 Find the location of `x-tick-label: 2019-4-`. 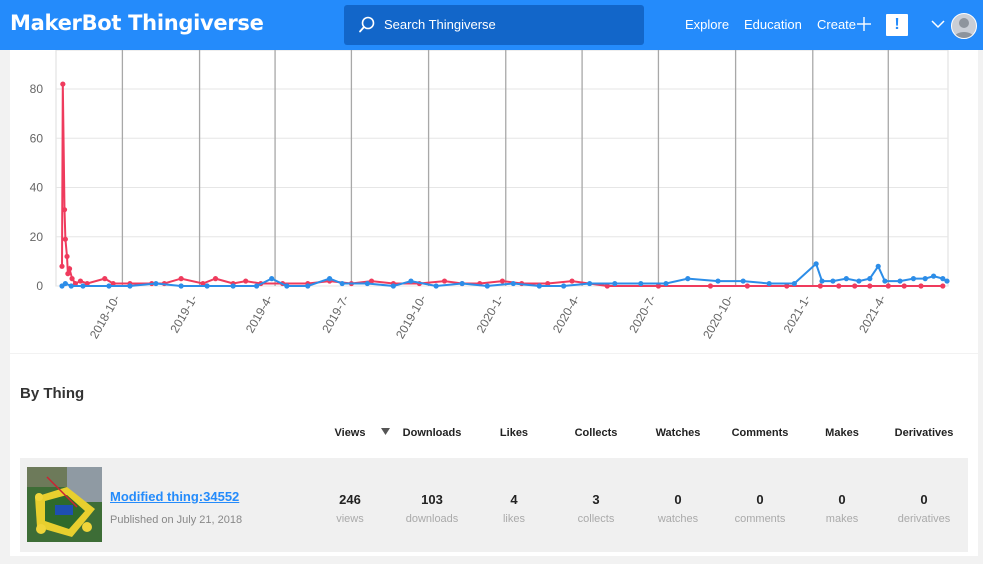

x-tick-label: 2019-4- is located at coordinates (259, 314).